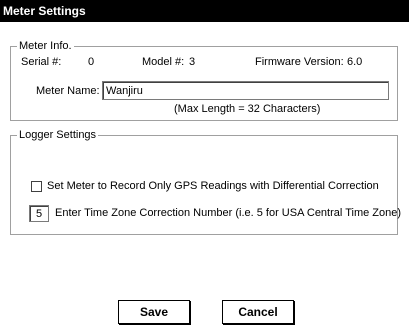 Image resolution: width=409 pixels, height=333 pixels. I want to click on meter-name-input, so click(245, 90).